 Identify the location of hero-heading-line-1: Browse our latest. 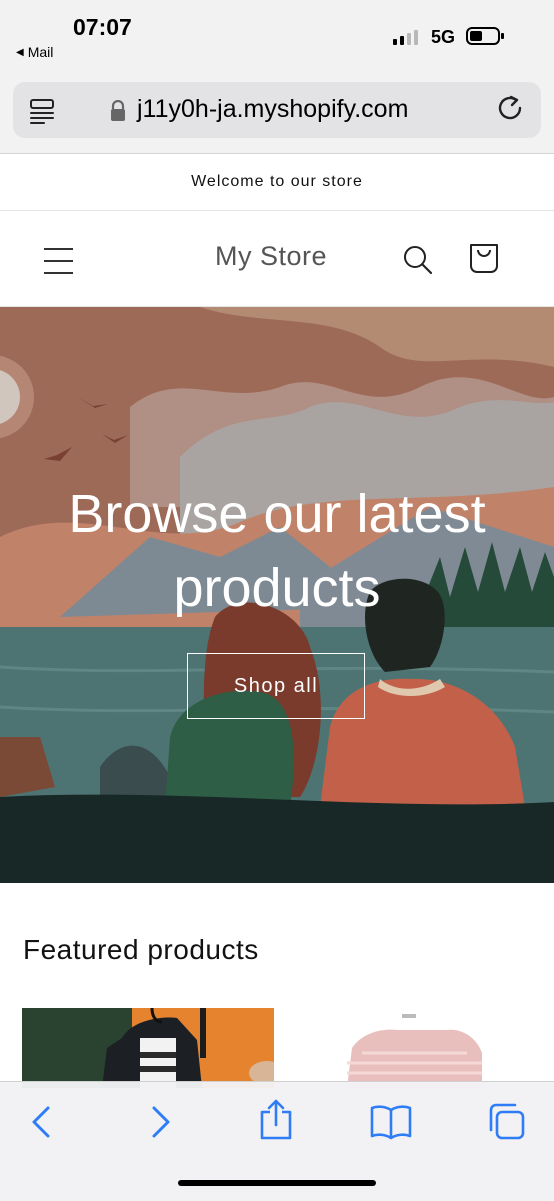
(277, 514).